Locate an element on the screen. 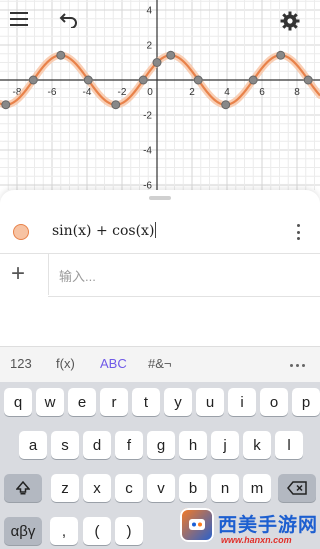 The width and height of the screenshot is (320, 549). key-i: i is located at coordinates (242, 402).